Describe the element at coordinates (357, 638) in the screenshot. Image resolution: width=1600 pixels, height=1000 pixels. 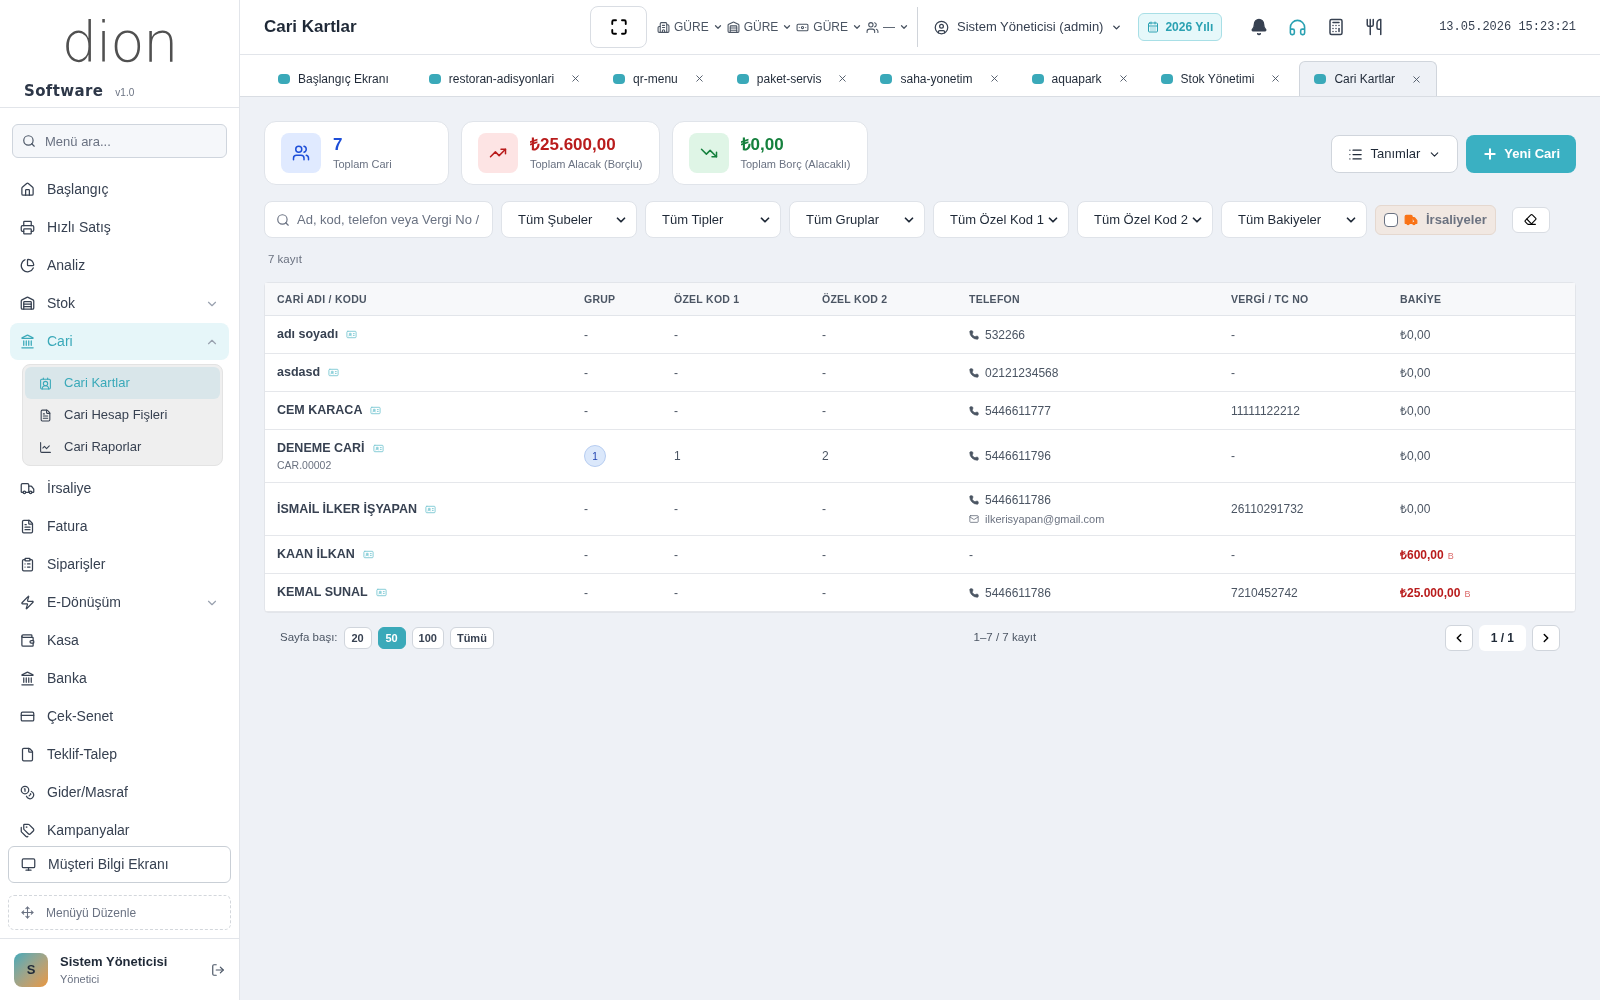
I see `page-size-button: 20` at that location.